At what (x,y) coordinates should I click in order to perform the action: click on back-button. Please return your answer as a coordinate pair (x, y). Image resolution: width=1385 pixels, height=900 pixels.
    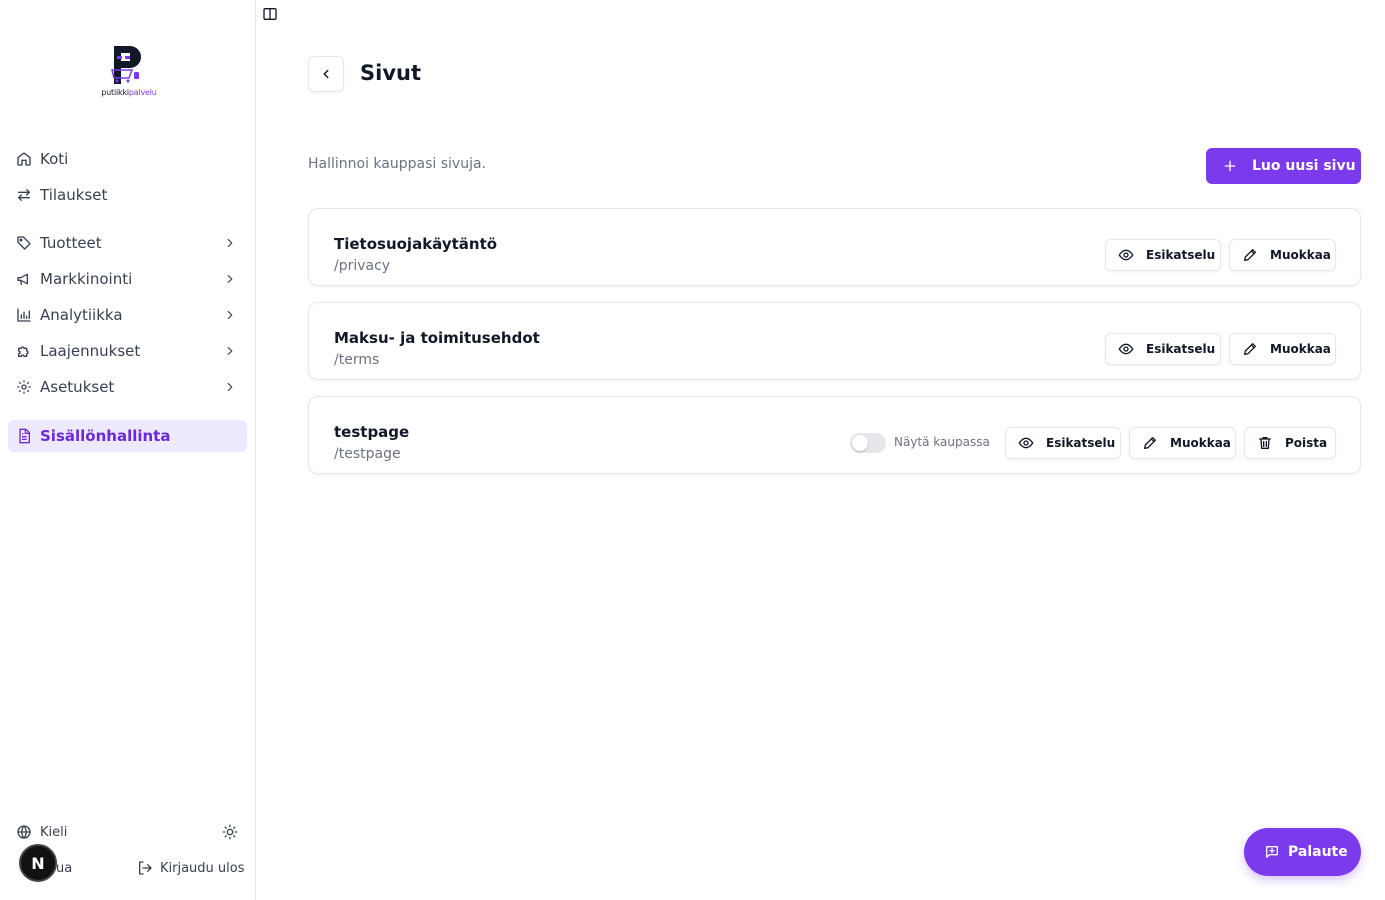
    Looking at the image, I should click on (326, 74).